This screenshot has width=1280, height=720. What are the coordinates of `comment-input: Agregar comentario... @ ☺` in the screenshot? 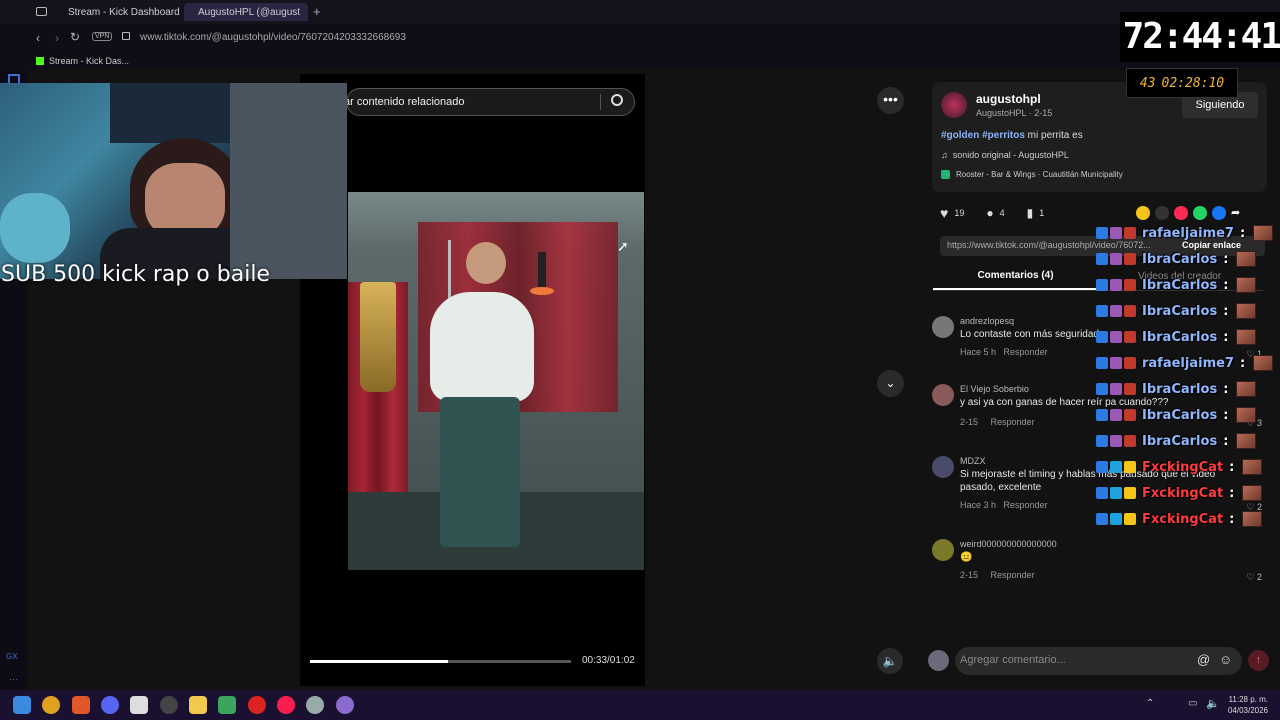 It's located at (1098, 661).